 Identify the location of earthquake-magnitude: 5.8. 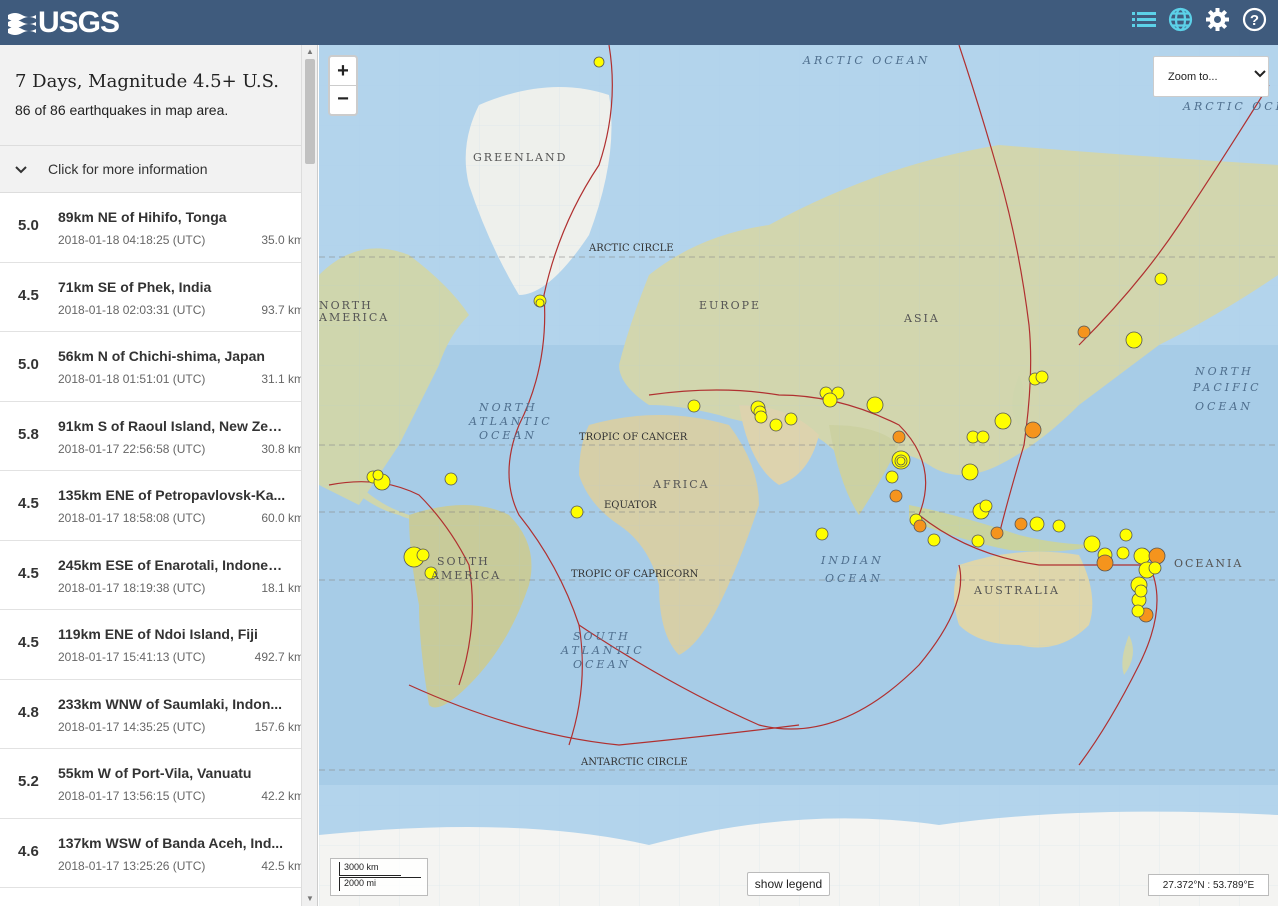
(28, 434).